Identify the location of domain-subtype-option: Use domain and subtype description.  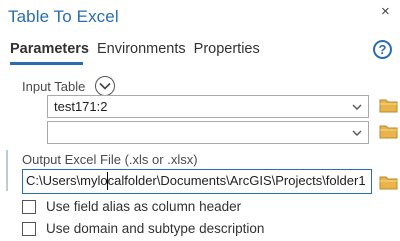
(143, 228).